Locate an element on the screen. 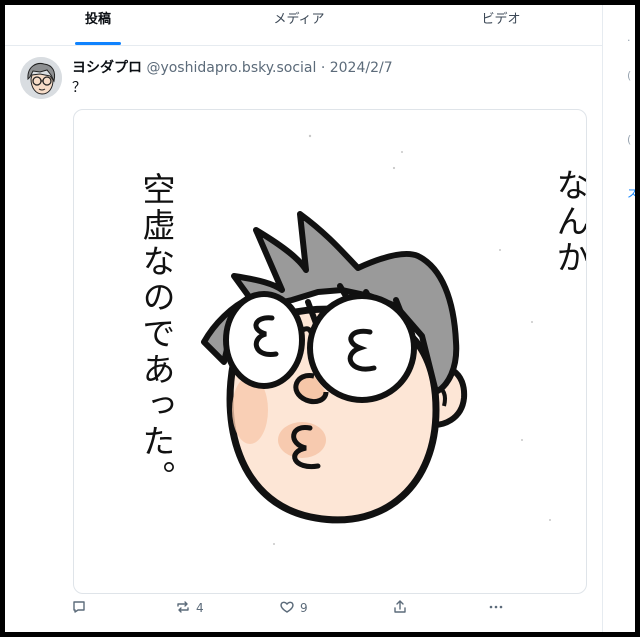 The height and width of the screenshot is (637, 640). post-text: ？ is located at coordinates (79, 88).